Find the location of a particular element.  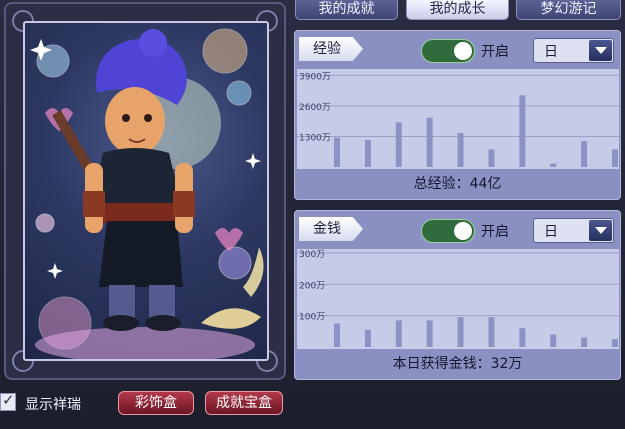

money-period-select: 日 is located at coordinates (573, 230).